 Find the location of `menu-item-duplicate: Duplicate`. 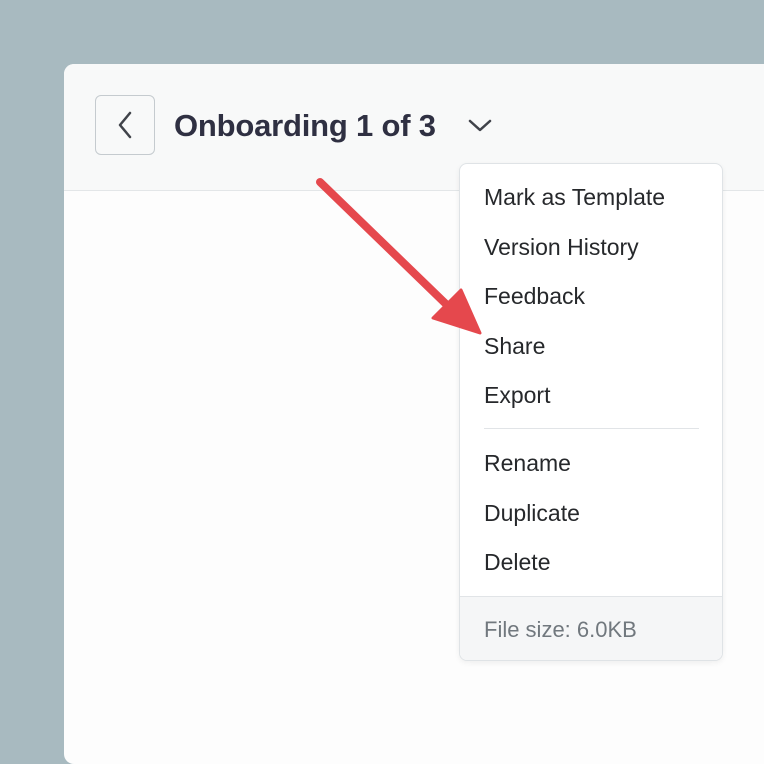

menu-item-duplicate: Duplicate is located at coordinates (532, 513).